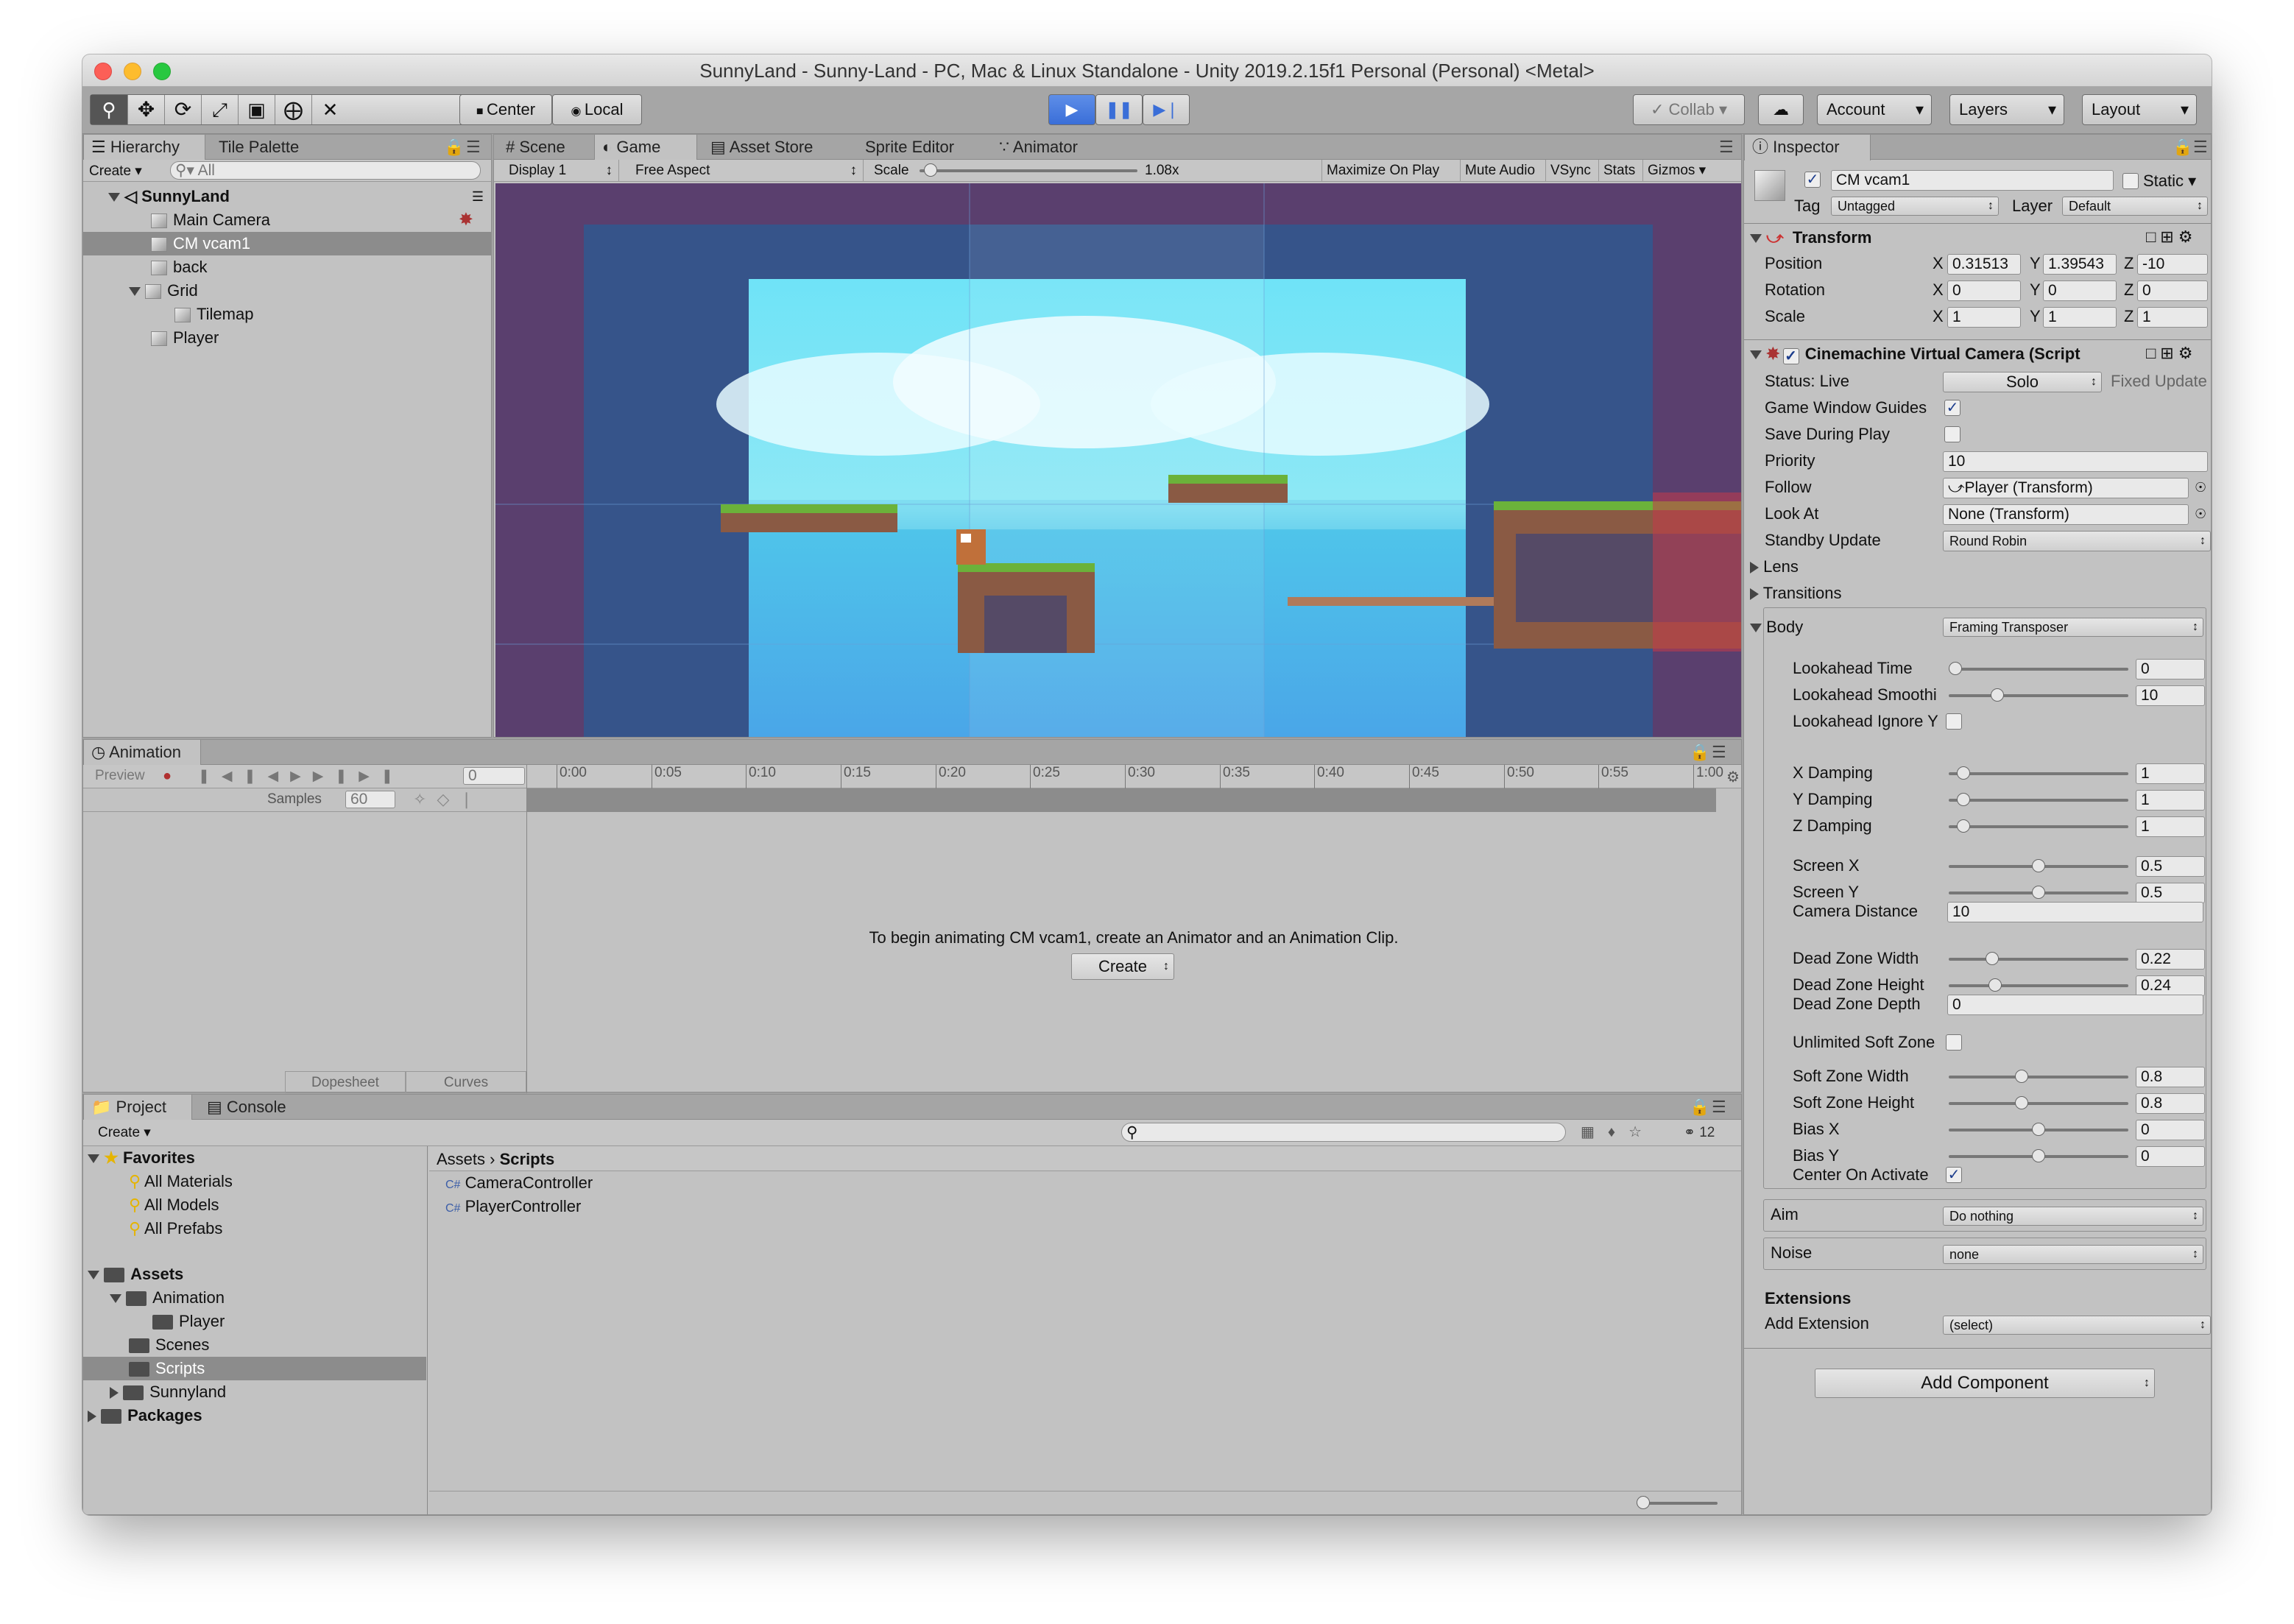  Describe the element at coordinates (2170, 985) in the screenshot. I see `body-slider-value: 0.24` at that location.